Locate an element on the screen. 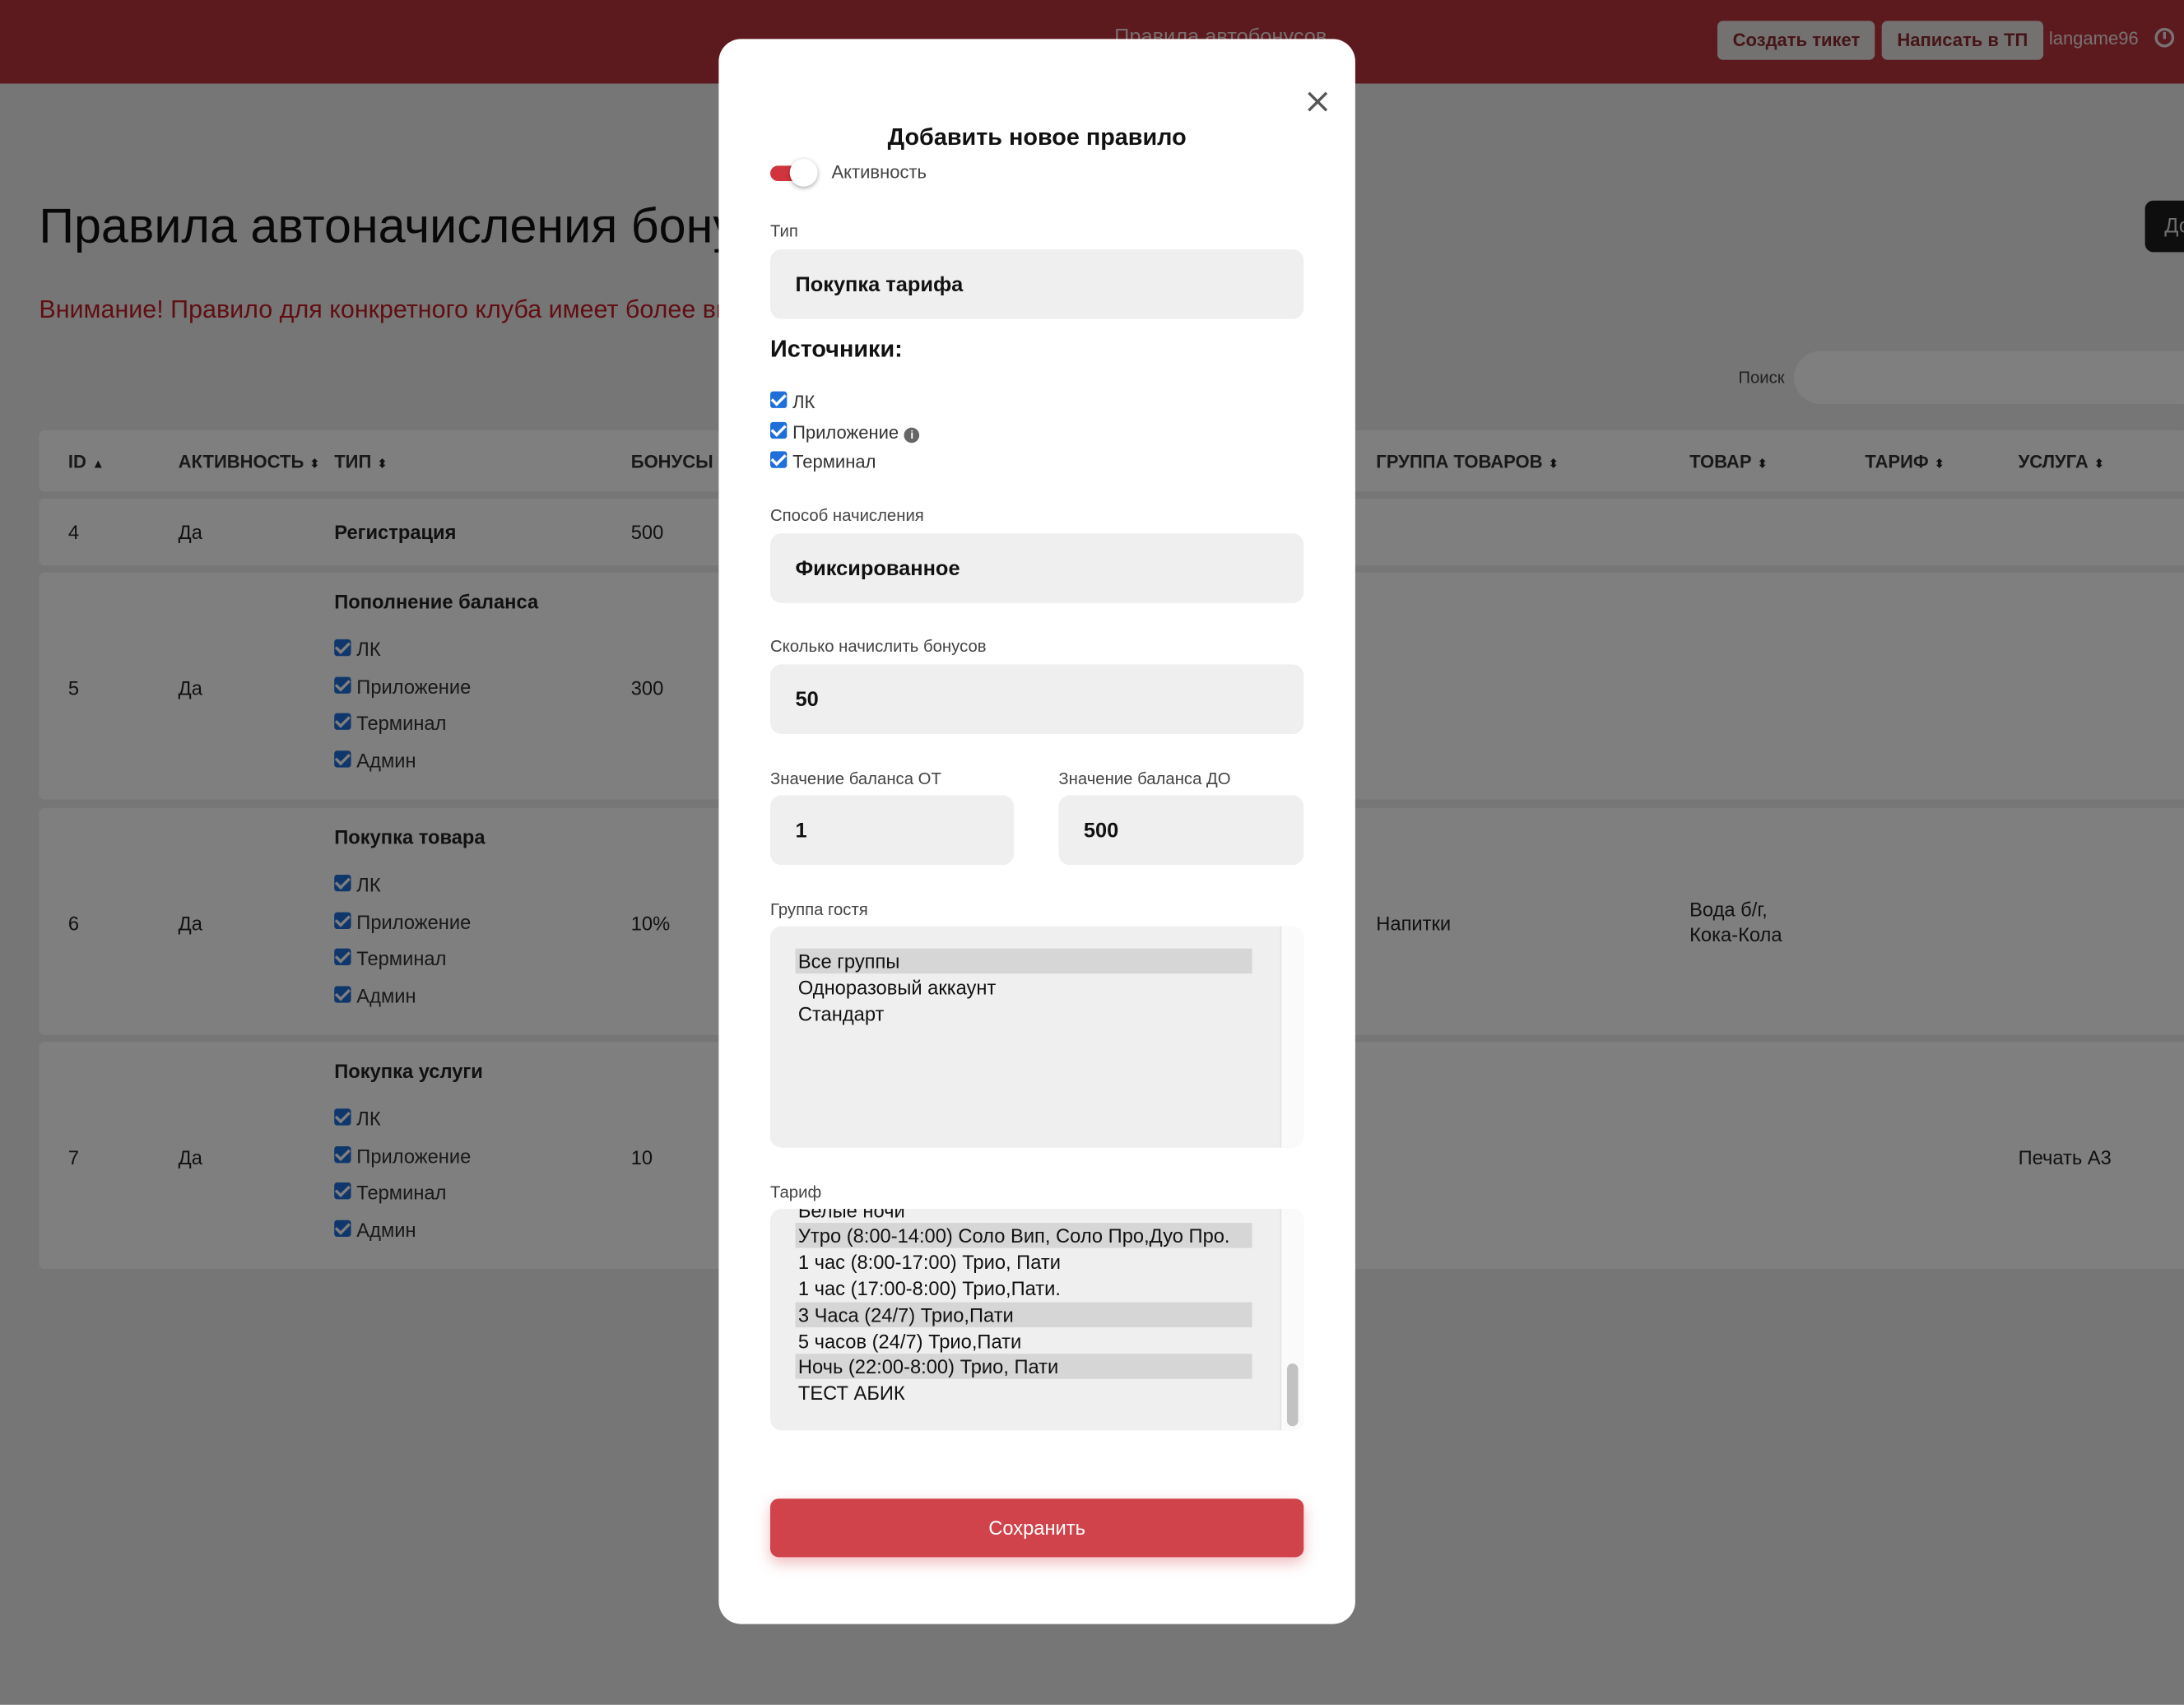 This screenshot has height=1705, width=2184. guest-group-label: Группа гостя is located at coordinates (819, 909).